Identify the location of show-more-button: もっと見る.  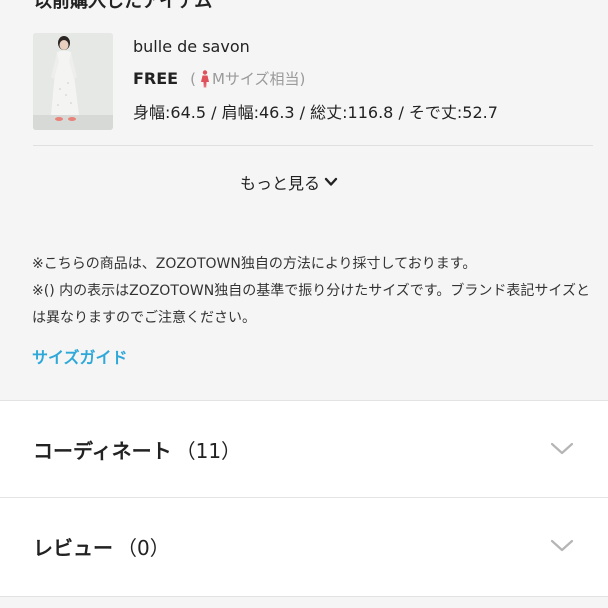
(289, 182).